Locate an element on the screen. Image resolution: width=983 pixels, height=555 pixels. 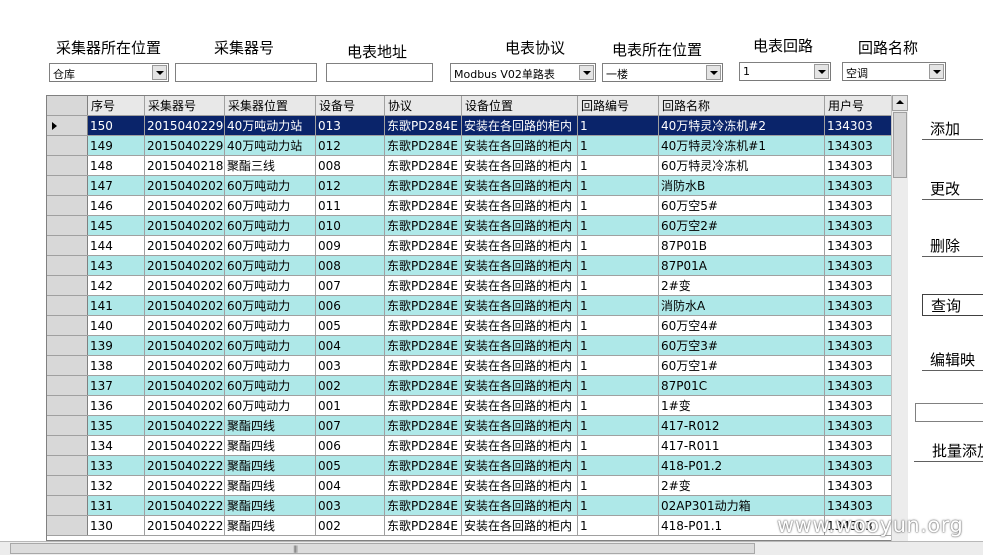
meter-protocol-select: Modbus V02单路表 is located at coordinates (523, 72).